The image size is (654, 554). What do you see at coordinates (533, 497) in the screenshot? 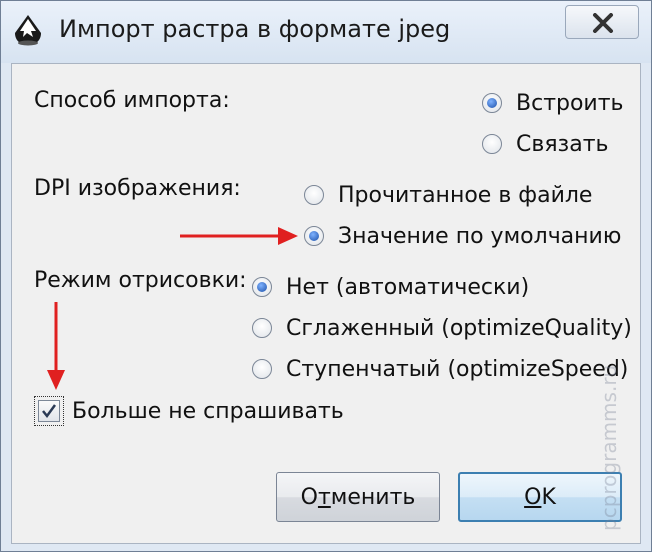
I see `ok-mnemonic: O` at bounding box center [533, 497].